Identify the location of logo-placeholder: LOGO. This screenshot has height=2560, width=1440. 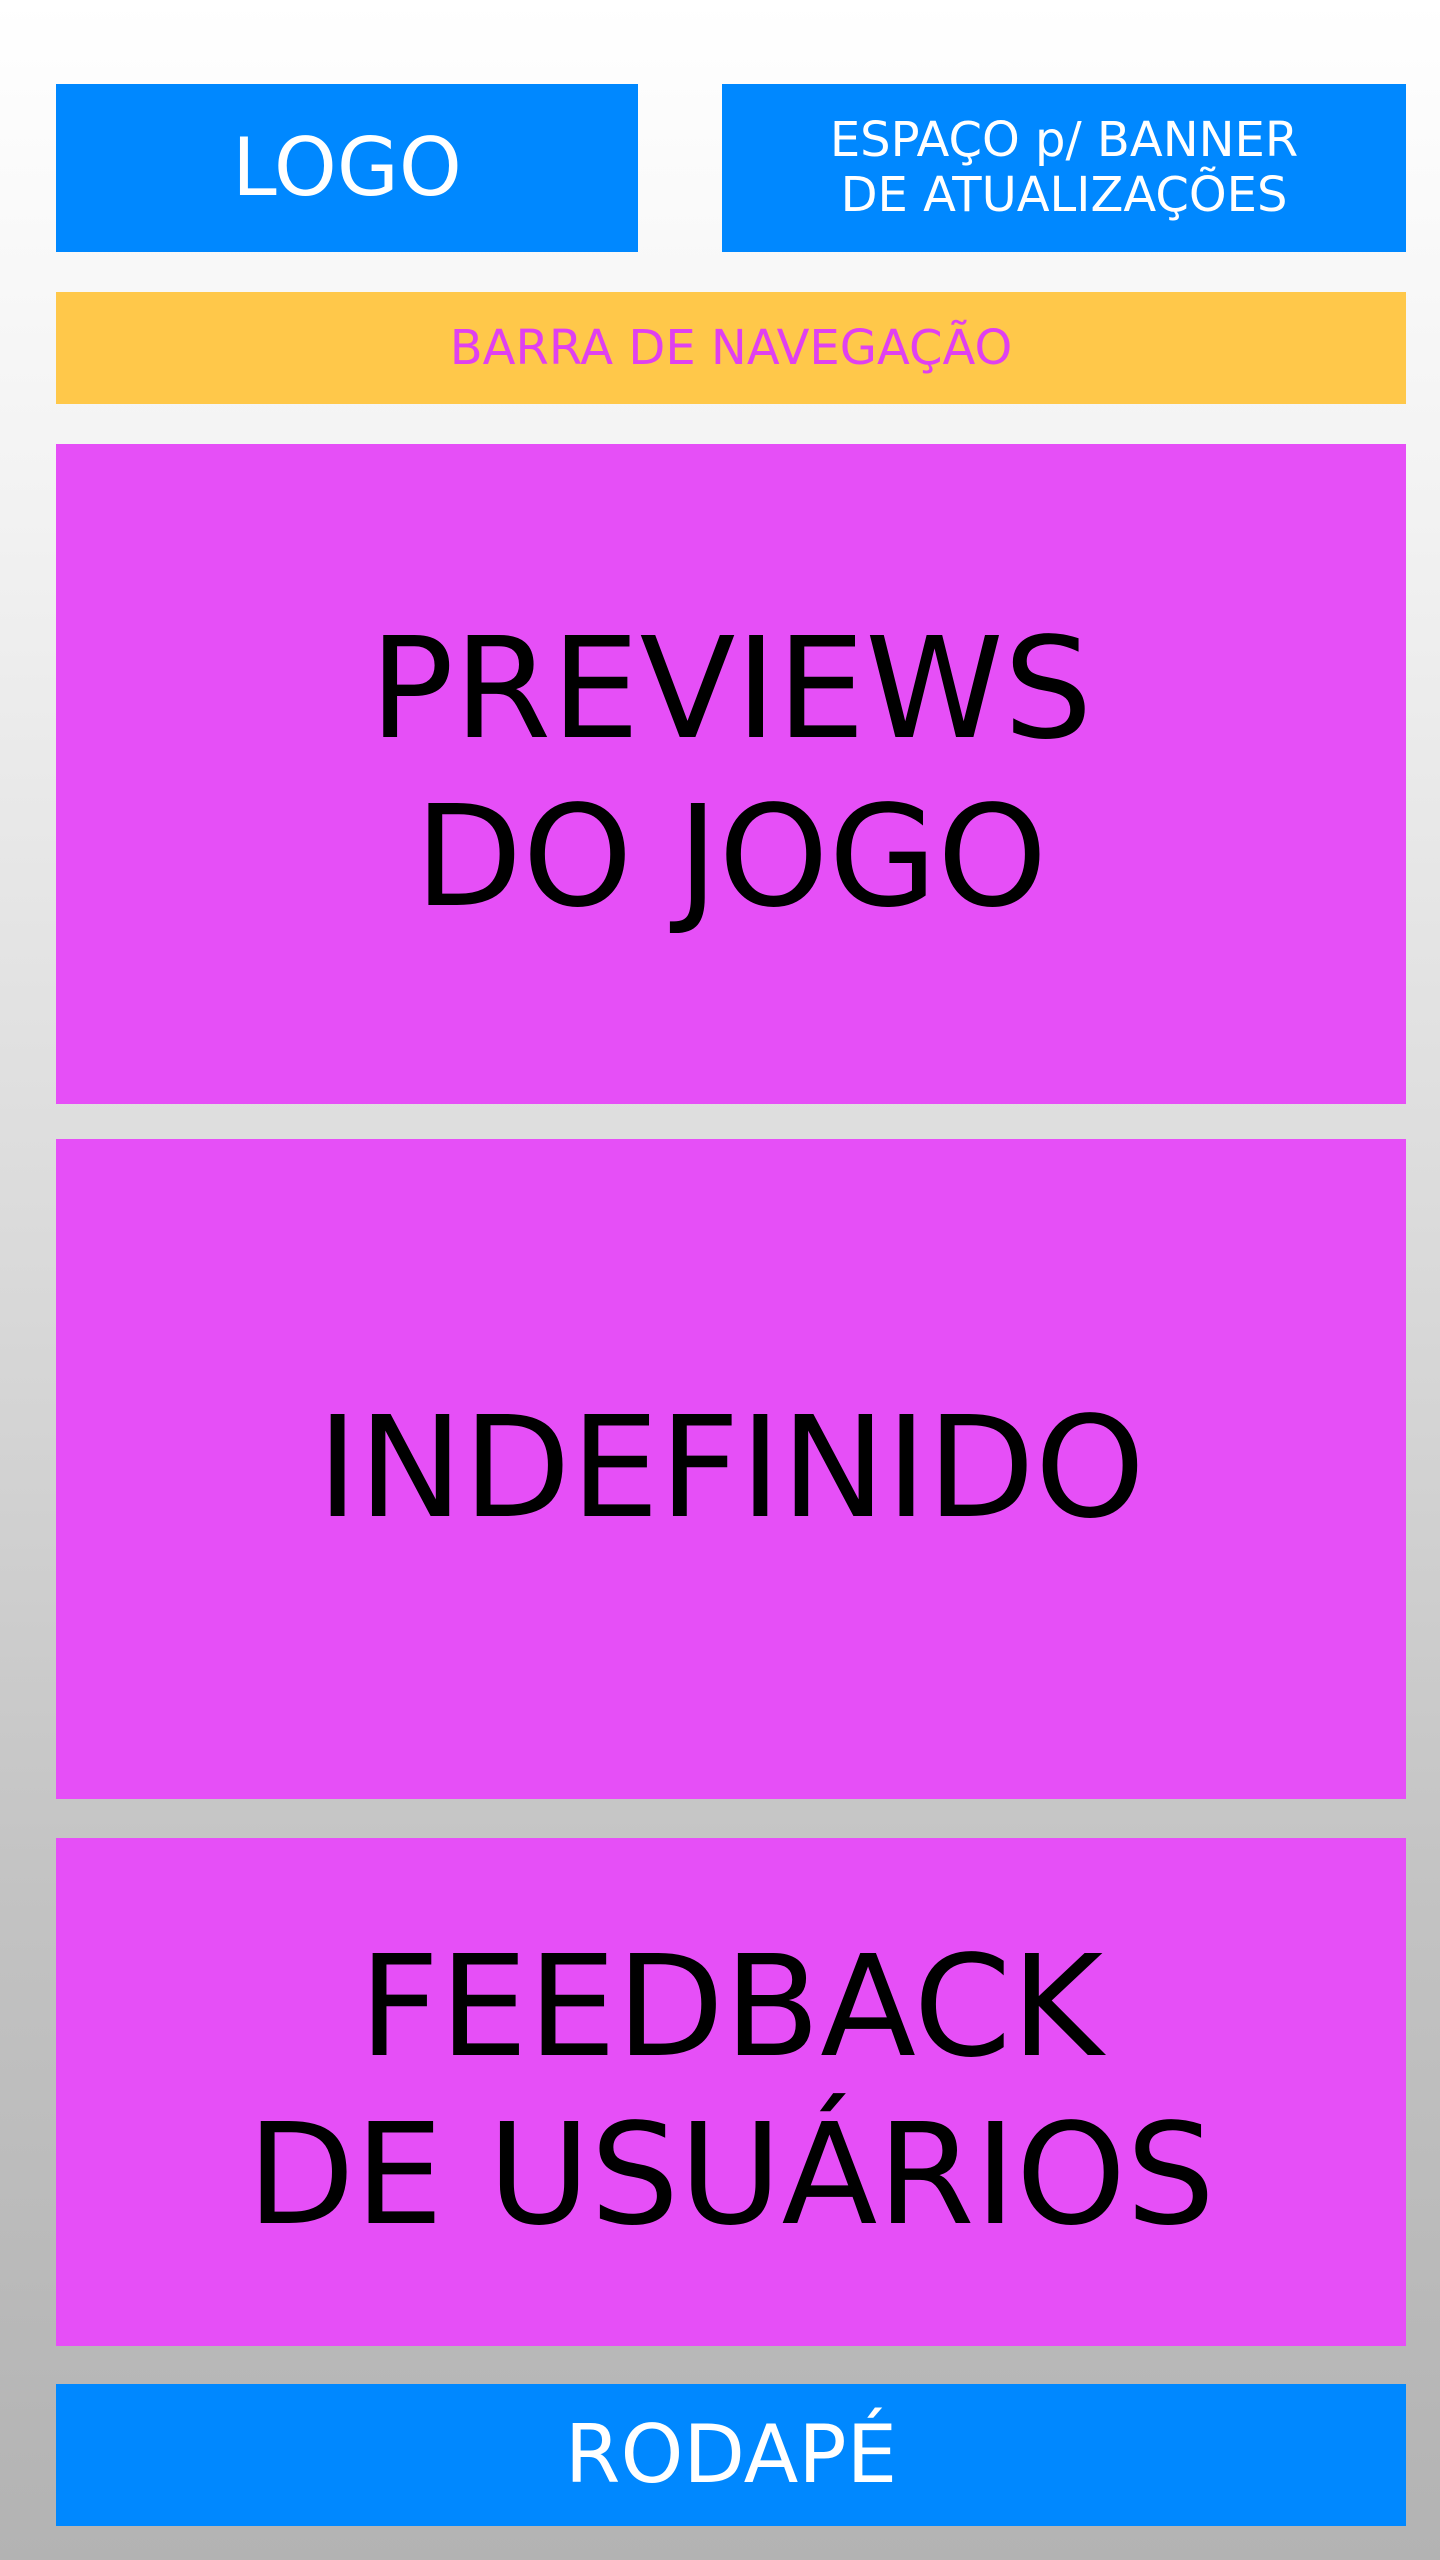
(347, 168).